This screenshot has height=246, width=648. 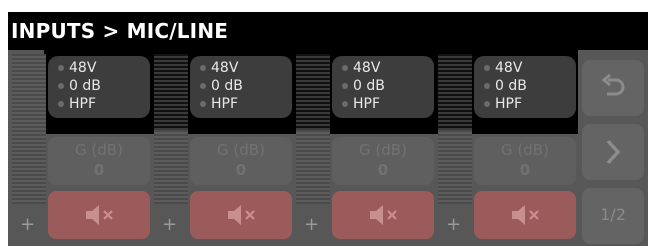 I want to click on next-button, so click(x=613, y=152).